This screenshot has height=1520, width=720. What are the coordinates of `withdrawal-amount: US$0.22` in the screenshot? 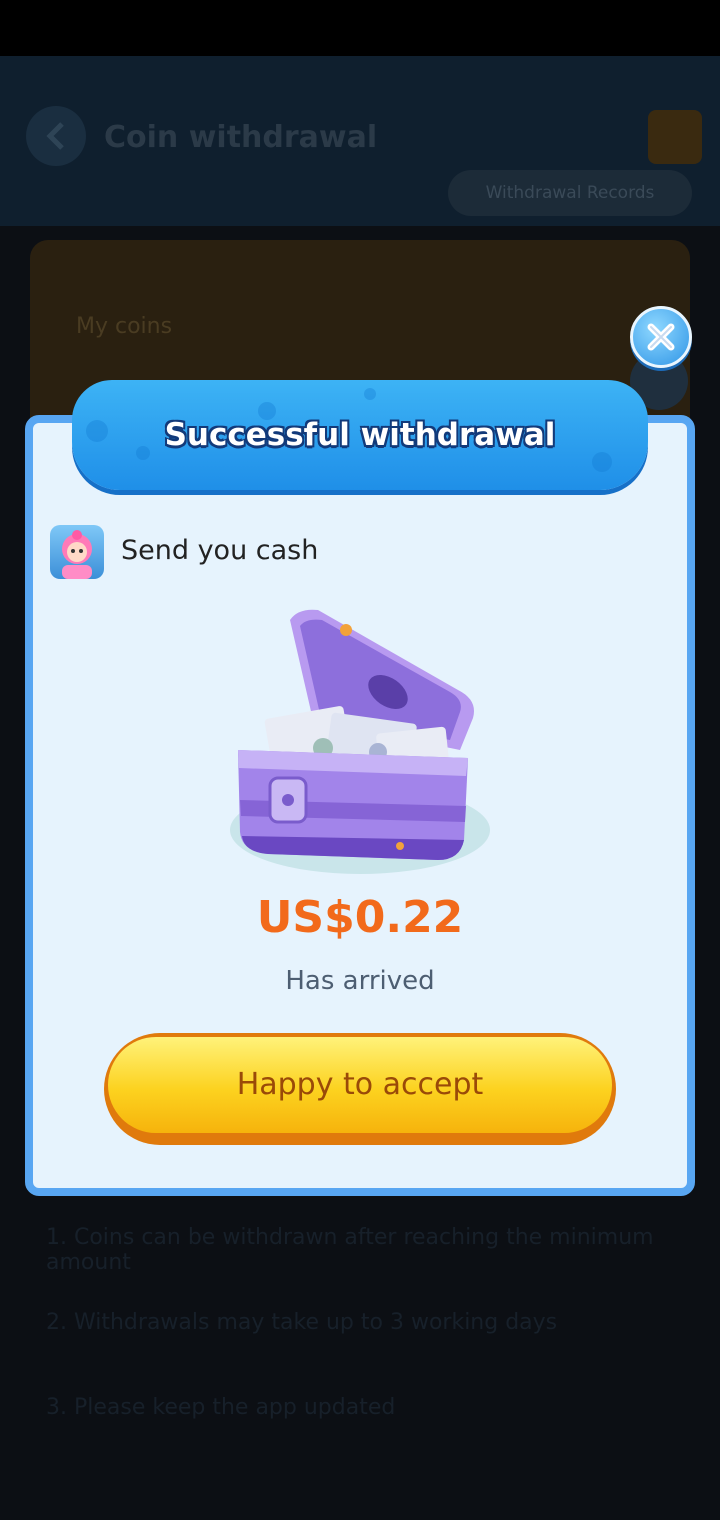 It's located at (360, 917).